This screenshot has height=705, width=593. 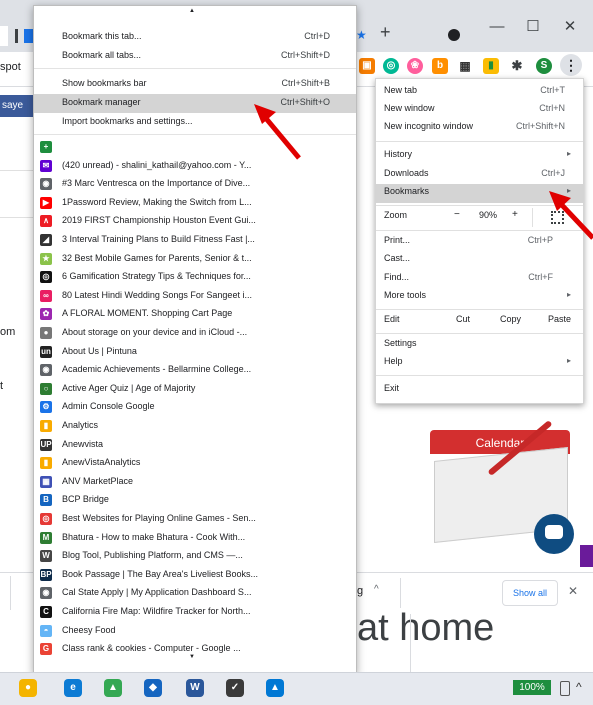 I want to click on tray-chevron-icon: ^, so click(x=579, y=687).